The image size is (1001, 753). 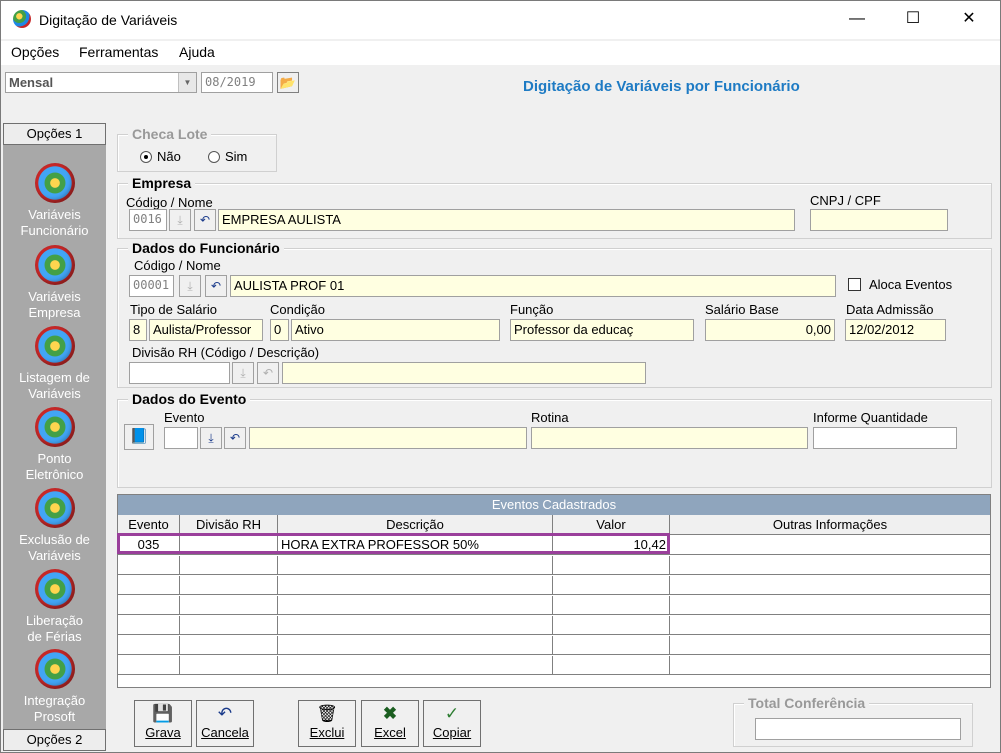 What do you see at coordinates (506, 220) in the screenshot?
I see `empresa-nome-input: EMPRESA AULISTA` at bounding box center [506, 220].